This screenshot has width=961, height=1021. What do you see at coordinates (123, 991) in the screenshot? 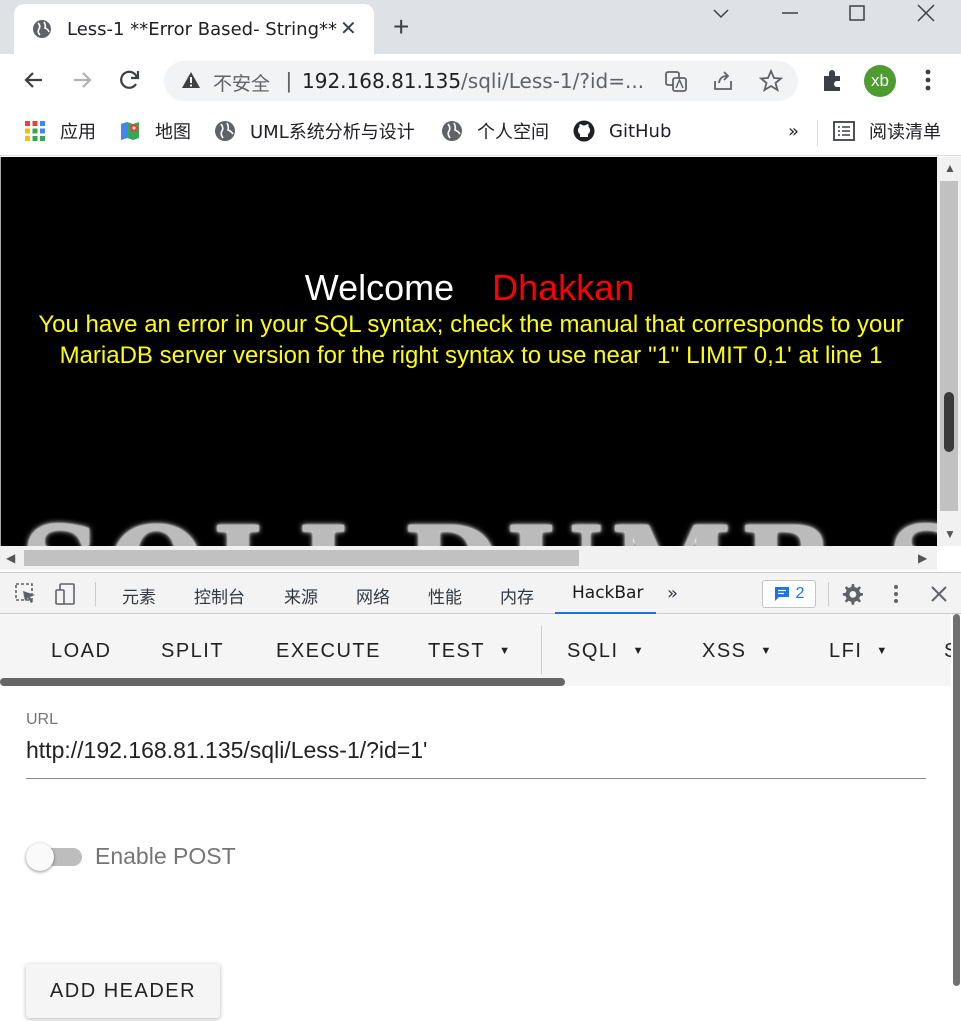
I see `add-header-button: ADD HEADER` at bounding box center [123, 991].